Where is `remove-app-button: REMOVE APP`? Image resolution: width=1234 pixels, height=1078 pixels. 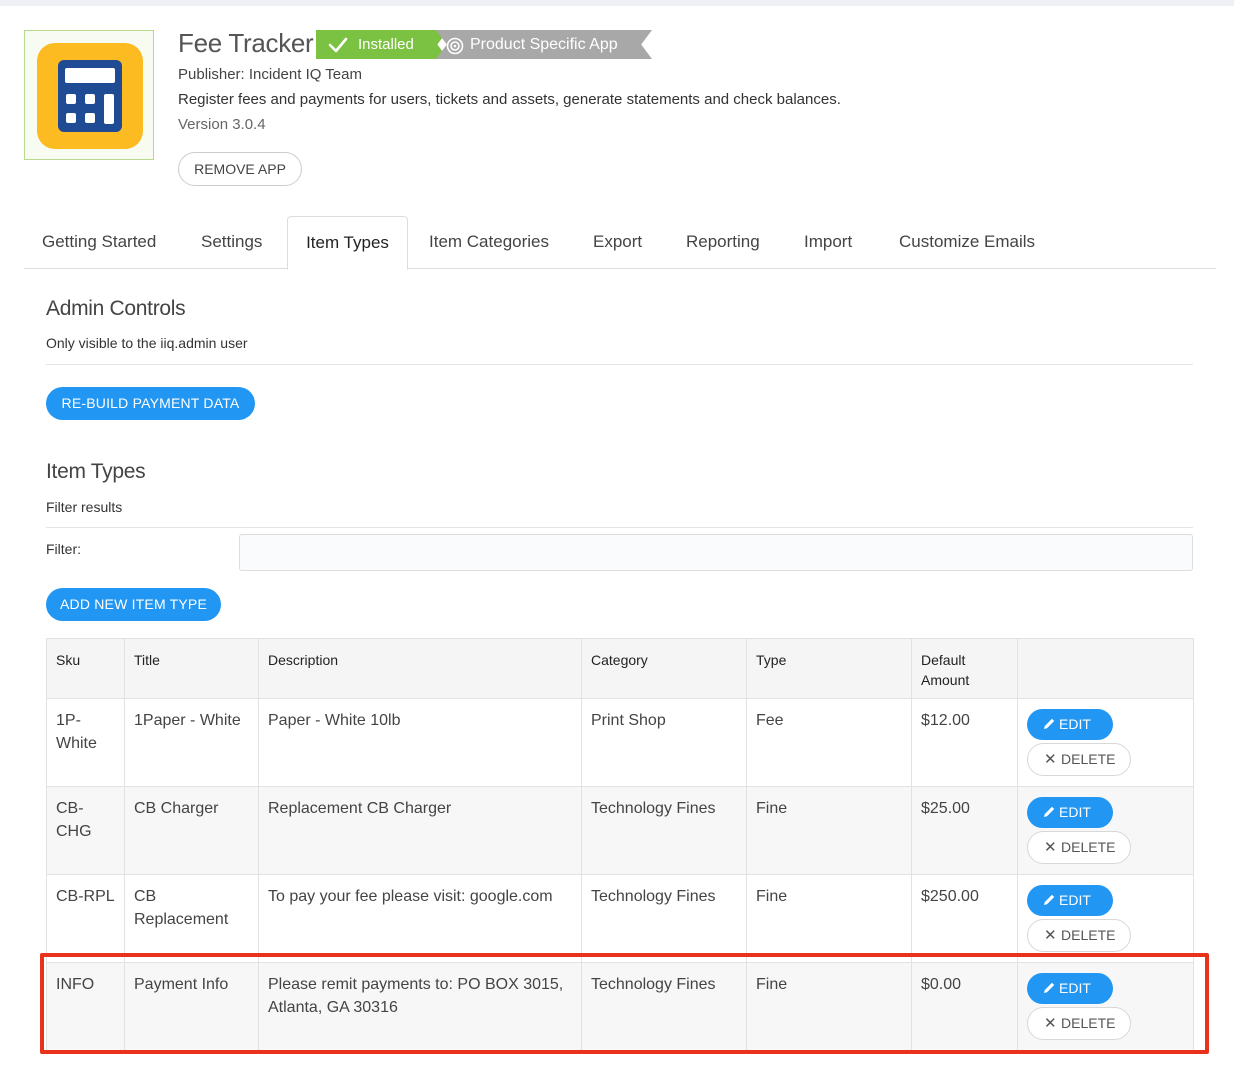
remove-app-button: REMOVE APP is located at coordinates (240, 169).